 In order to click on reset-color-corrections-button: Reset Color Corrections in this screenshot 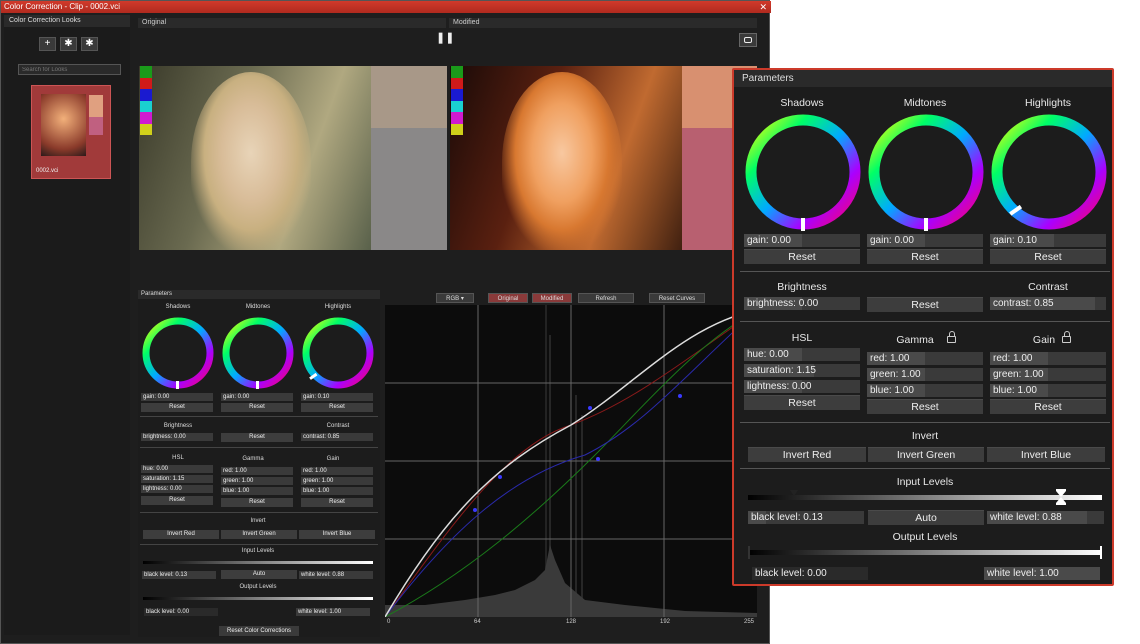, I will do `click(259, 631)`.